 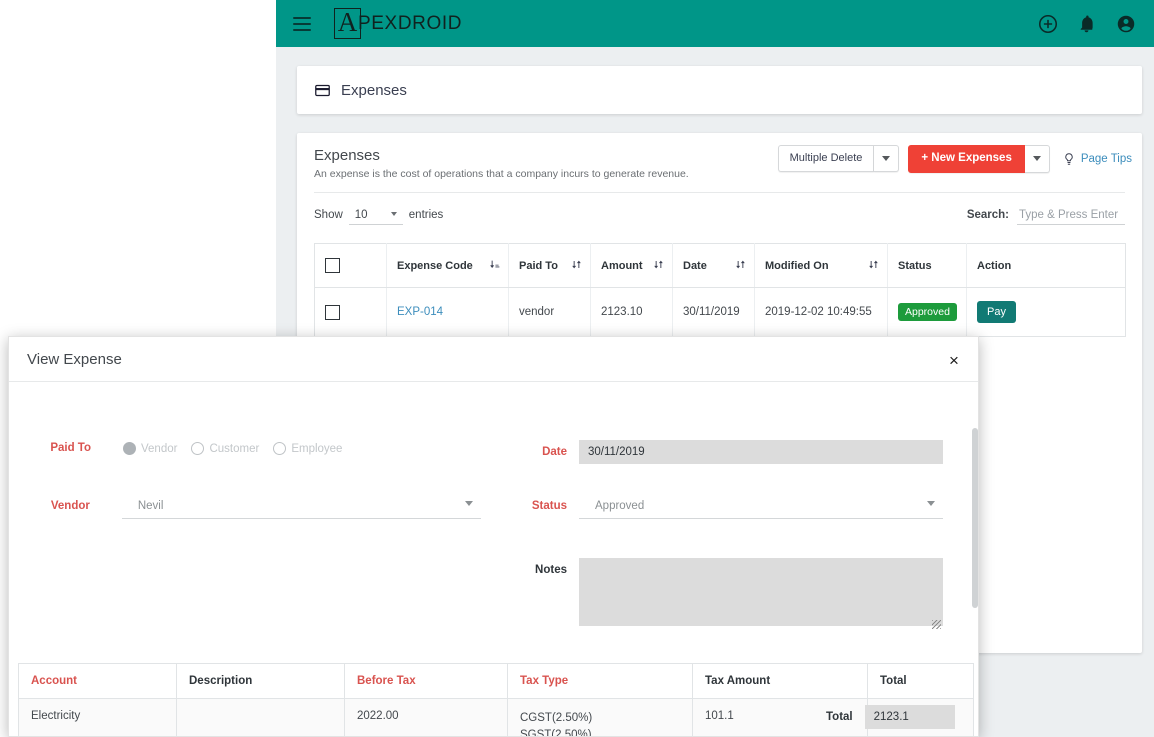 I want to click on paid-to-row: Paid To Vendor Customer Employee, so click(x=244, y=448).